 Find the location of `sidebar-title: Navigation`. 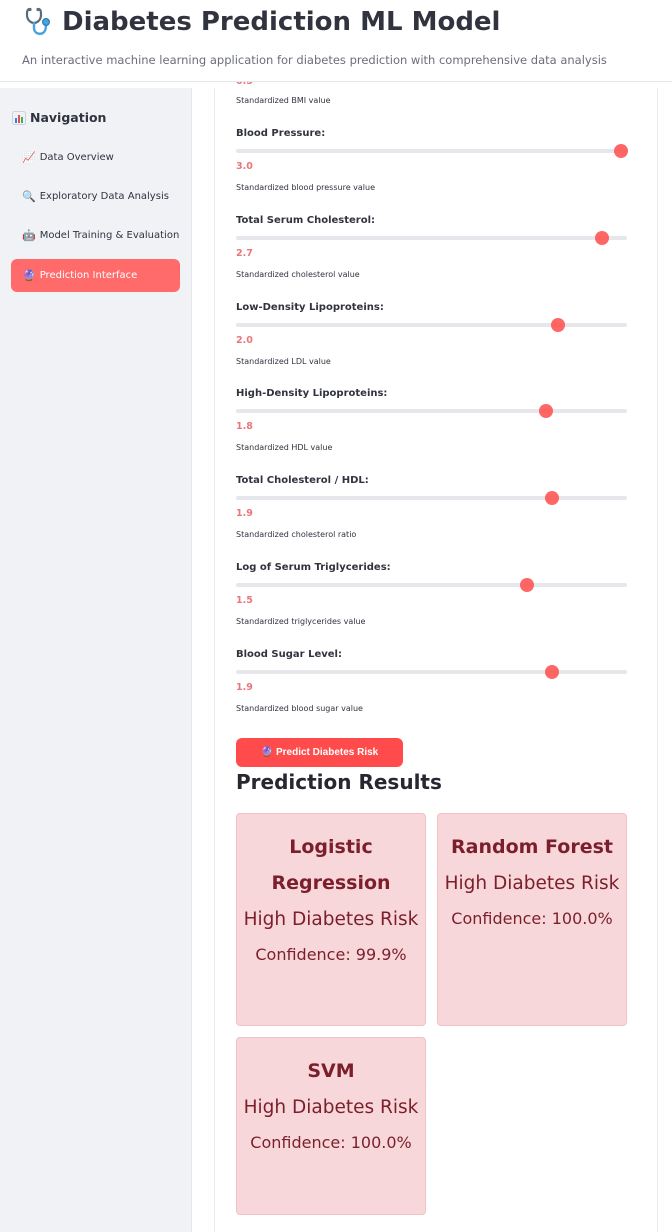

sidebar-title: Navigation is located at coordinates (59, 117).